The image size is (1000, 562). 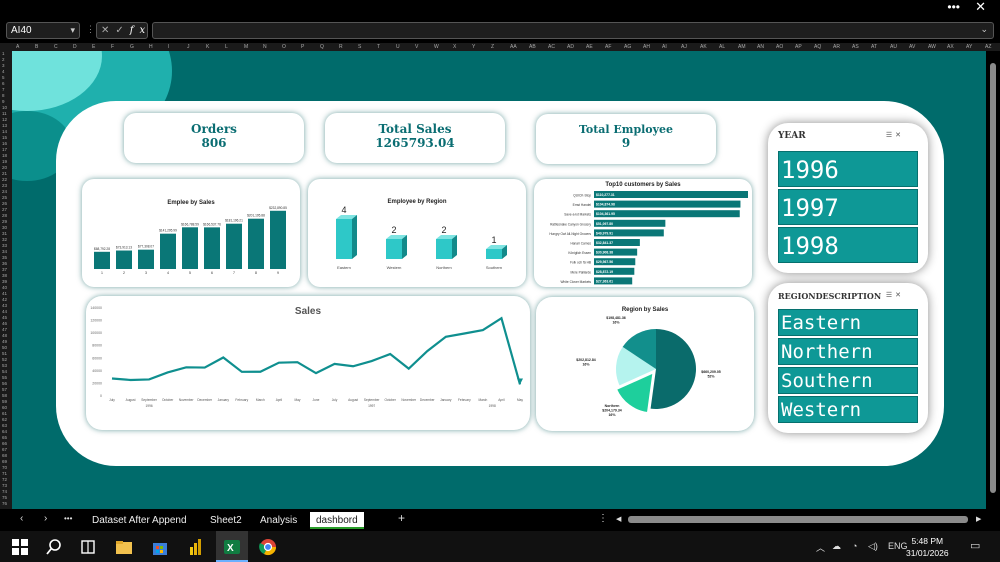 What do you see at coordinates (4, 359) in the screenshot?
I see `row-header: 52` at bounding box center [4, 359].